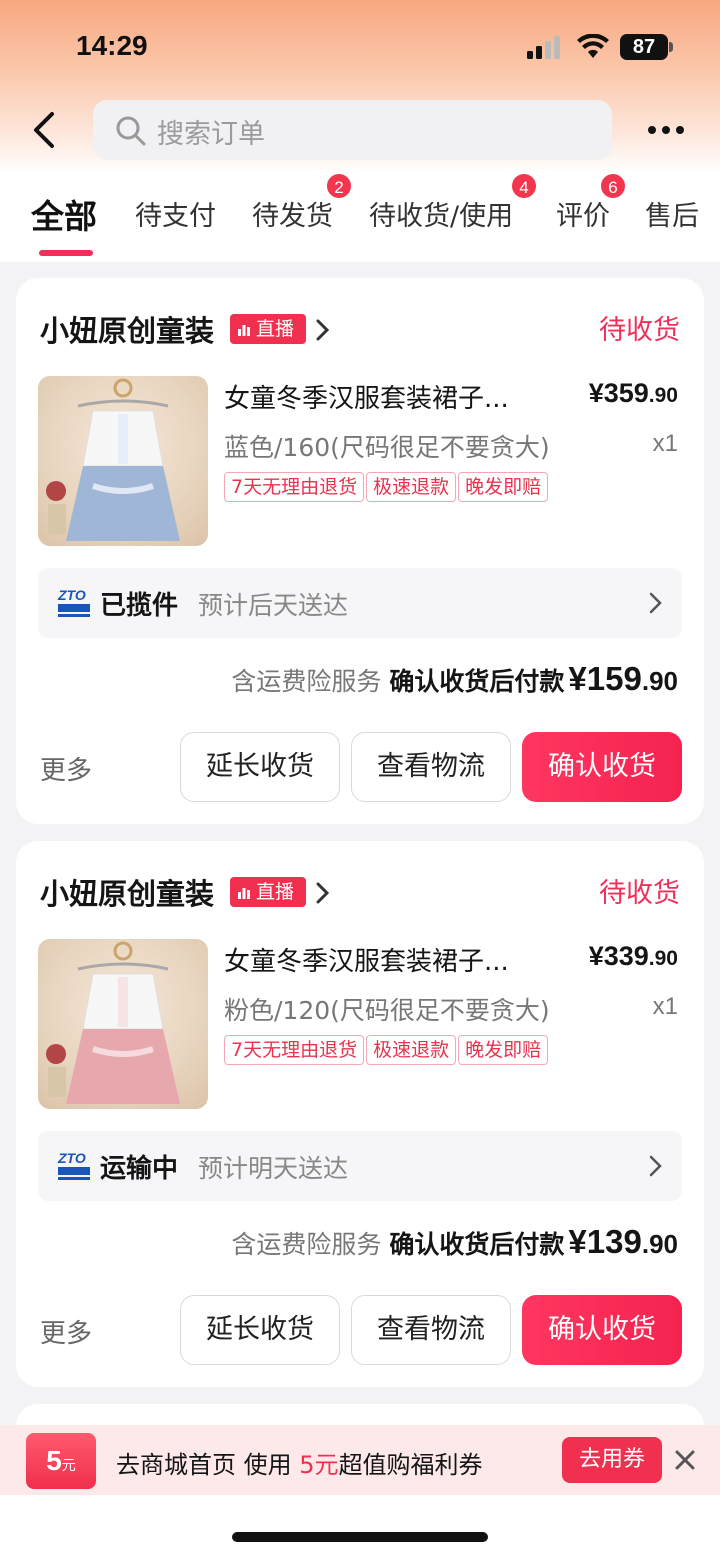 This screenshot has height=1558, width=720. What do you see at coordinates (211, 134) in the screenshot?
I see `search-placeholder: 搜索订单` at bounding box center [211, 134].